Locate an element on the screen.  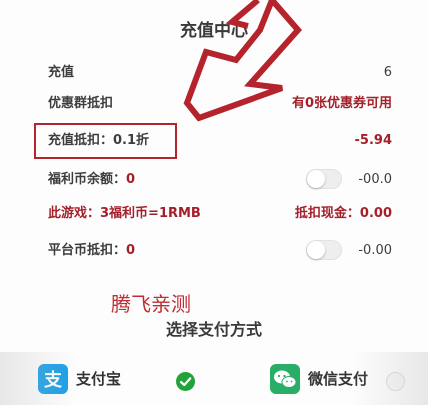
annotation-arrow-icon is located at coordinates (242, 61).